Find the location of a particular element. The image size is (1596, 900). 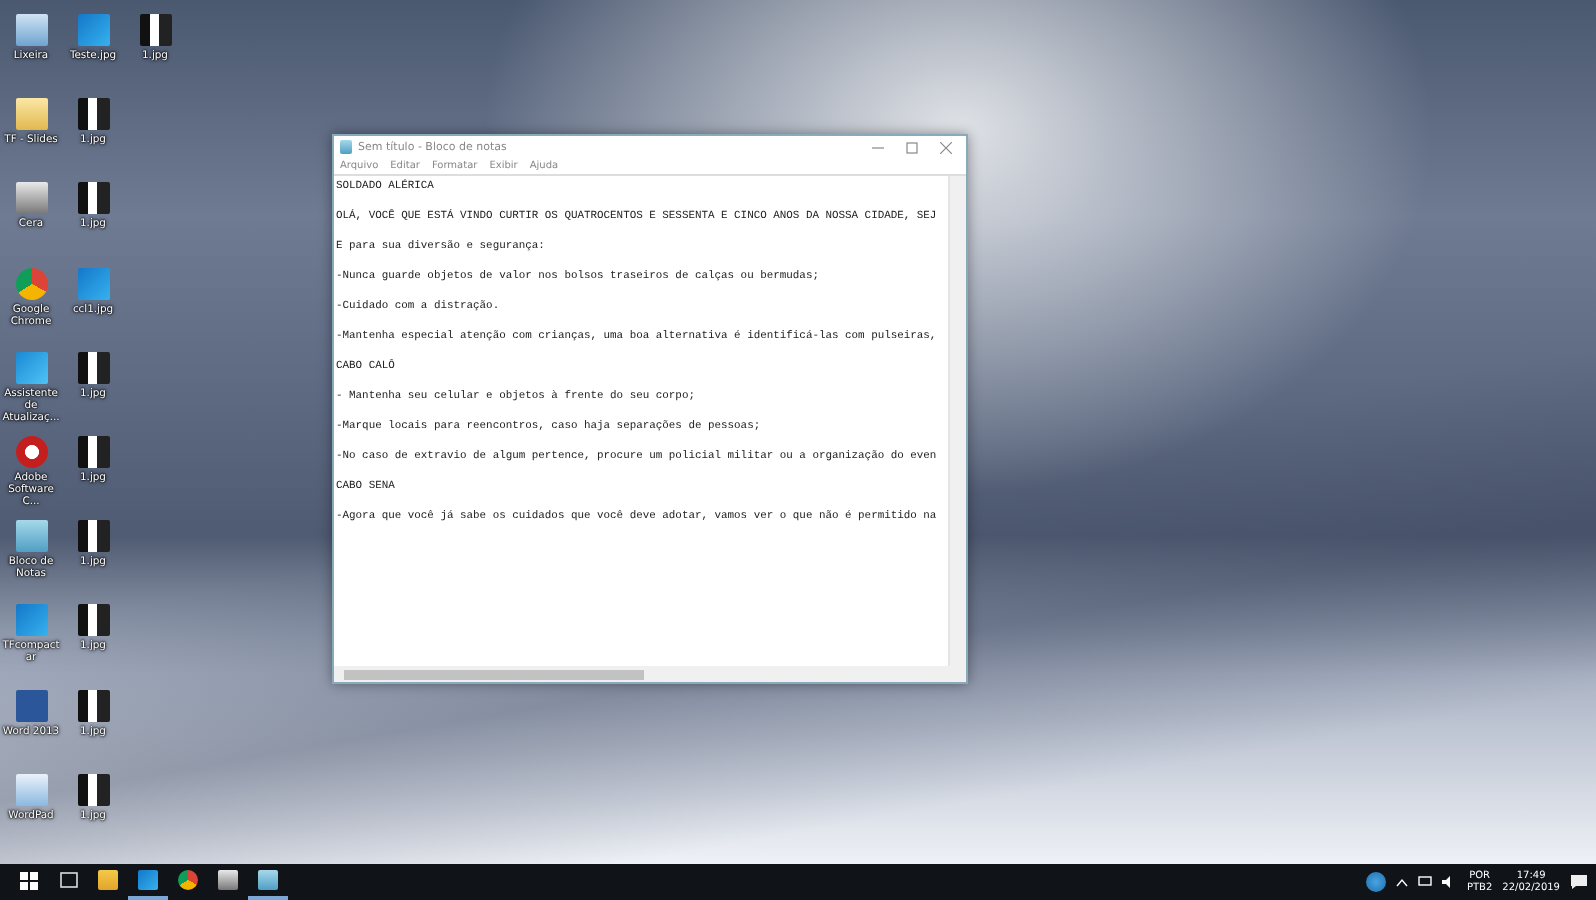

vertical-scrollbar is located at coordinates (957, 421).